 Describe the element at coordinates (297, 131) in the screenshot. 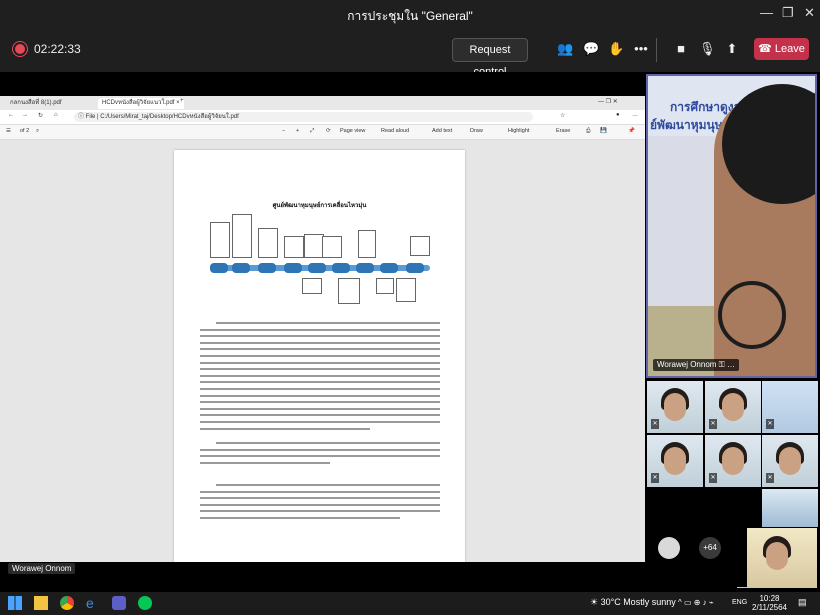

I see `zoom-in-icon: +` at that location.